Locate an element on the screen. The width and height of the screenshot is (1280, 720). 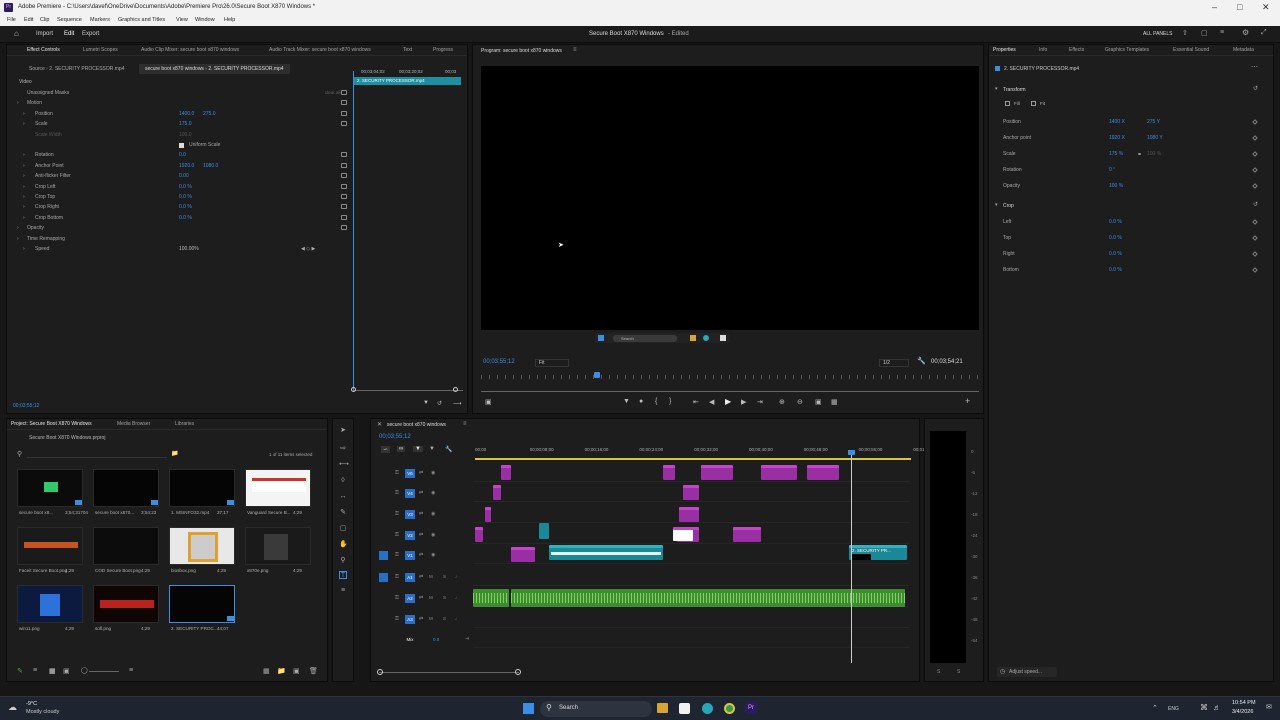
step-forward-icon: ▶ is located at coordinates (743, 402).